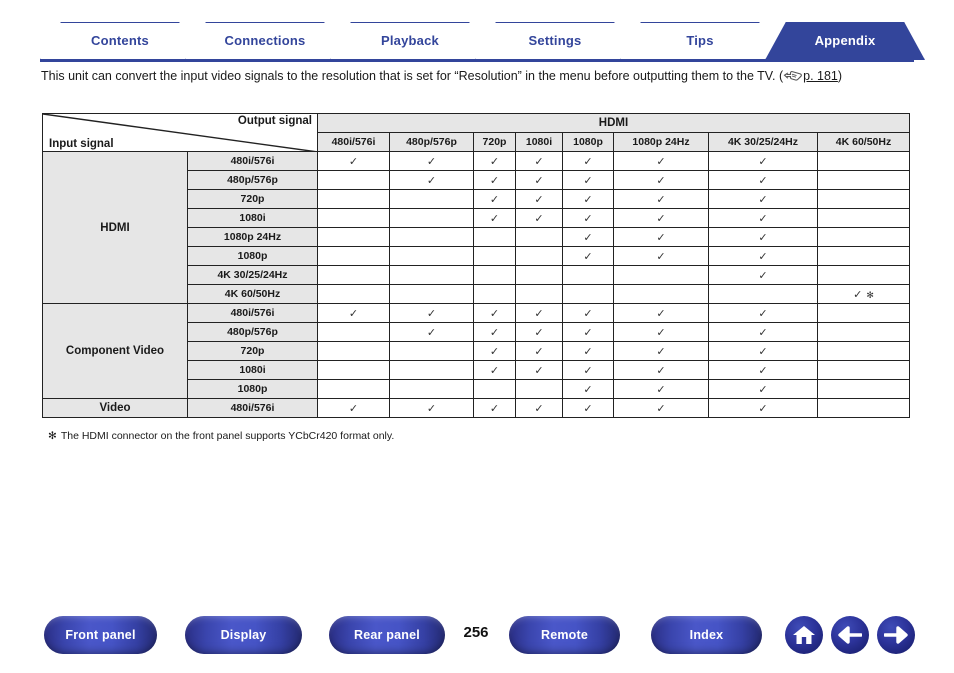 This screenshot has height=673, width=954. I want to click on page-number: 256, so click(476, 632).